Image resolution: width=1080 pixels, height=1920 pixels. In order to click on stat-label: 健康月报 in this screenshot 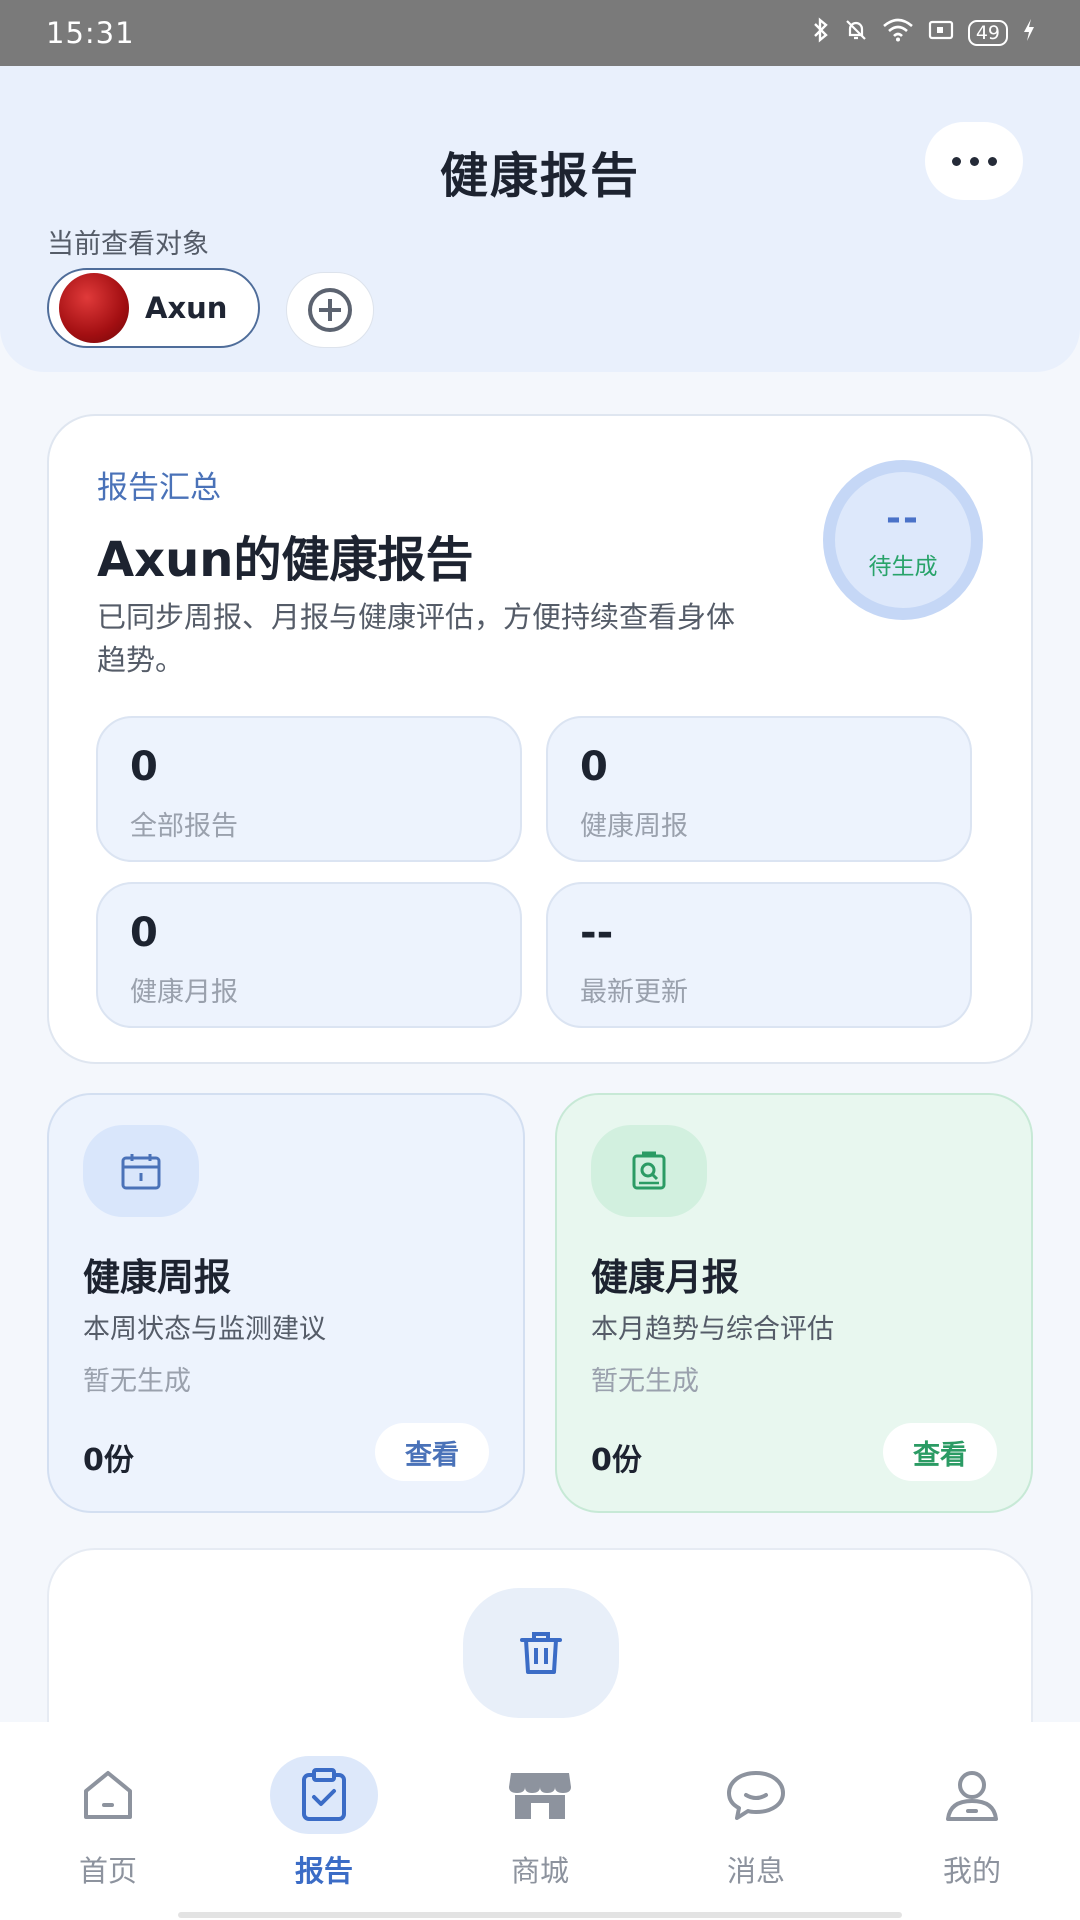, I will do `click(184, 992)`.